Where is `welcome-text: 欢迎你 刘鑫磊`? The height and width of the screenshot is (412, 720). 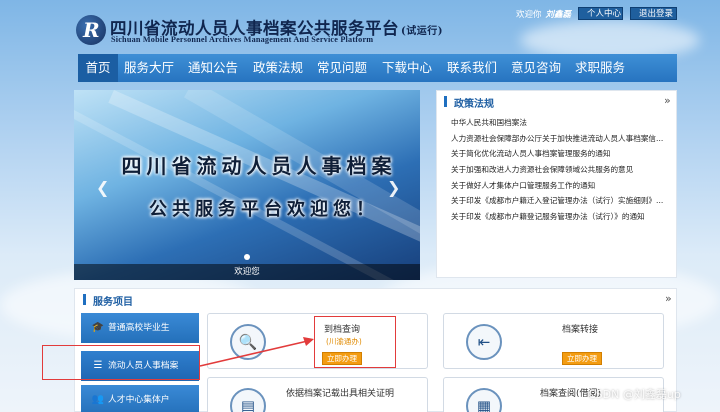 welcome-text: 欢迎你 刘鑫磊 is located at coordinates (543, 14).